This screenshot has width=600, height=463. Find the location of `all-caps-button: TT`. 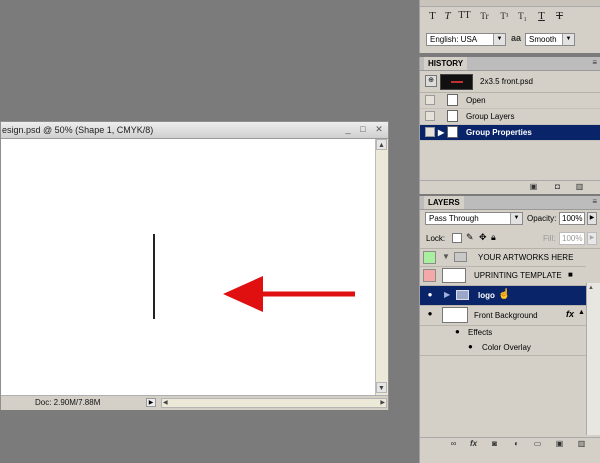

all-caps-button: TT is located at coordinates (464, 16).